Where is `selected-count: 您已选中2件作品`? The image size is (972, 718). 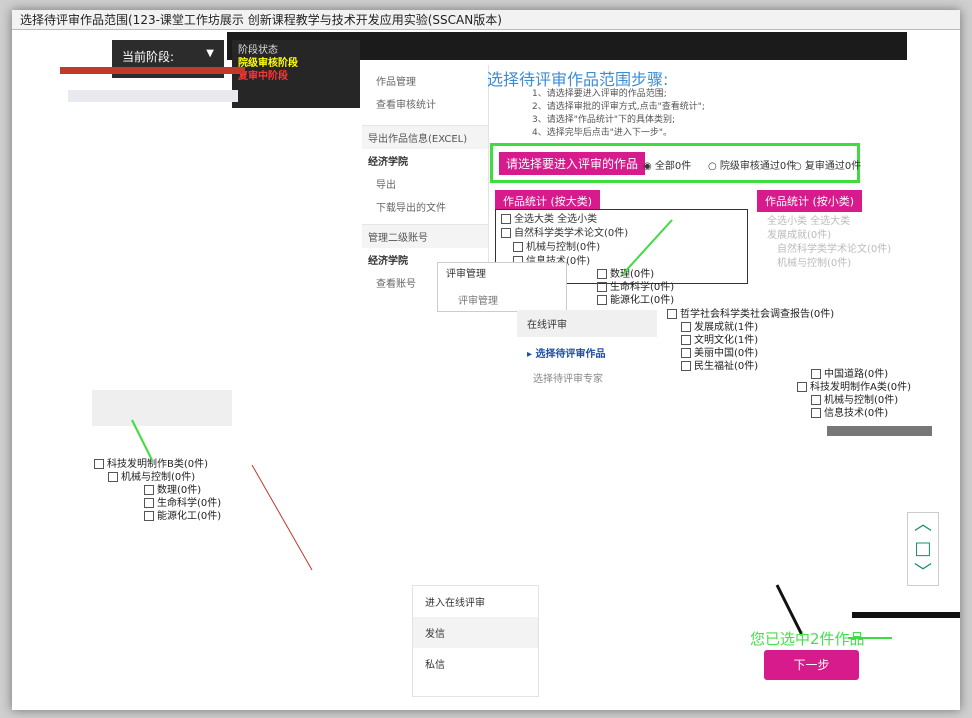
selected-count: 您已选中2件作品 is located at coordinates (807, 639).